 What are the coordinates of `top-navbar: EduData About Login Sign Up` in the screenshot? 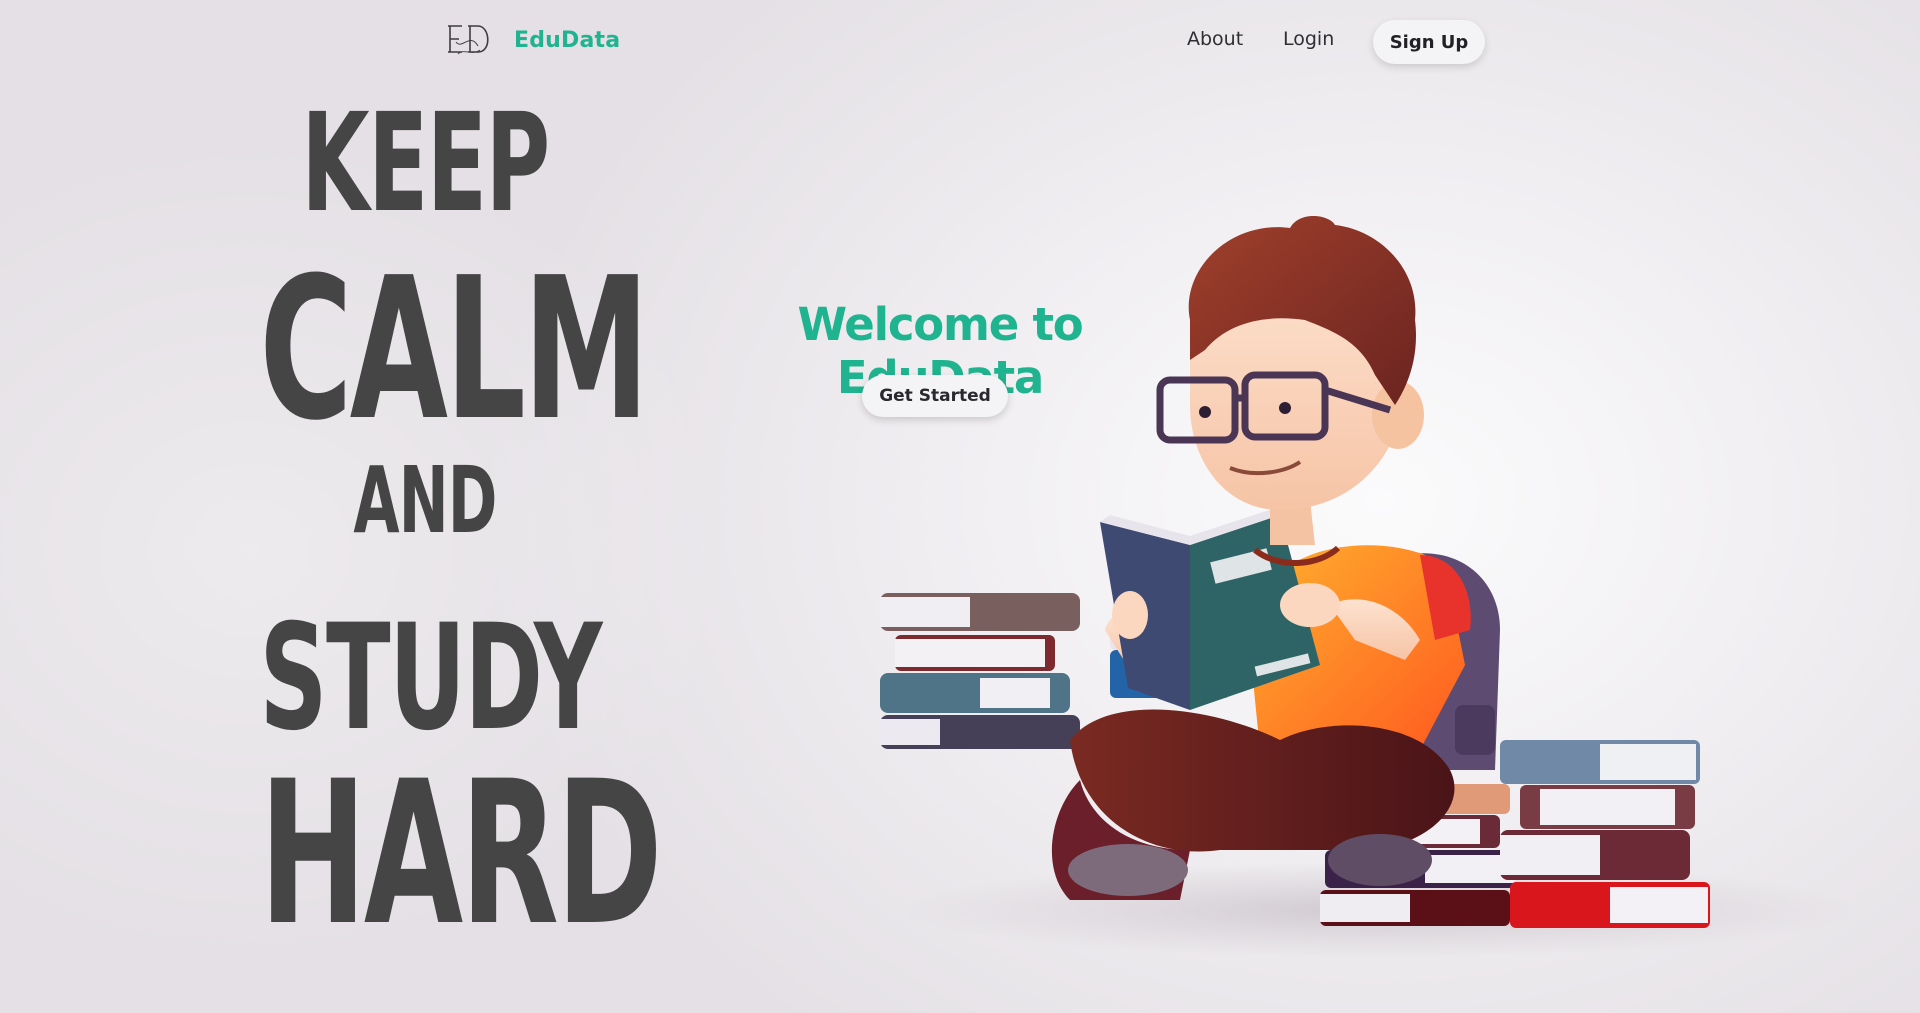 It's located at (960, 42).